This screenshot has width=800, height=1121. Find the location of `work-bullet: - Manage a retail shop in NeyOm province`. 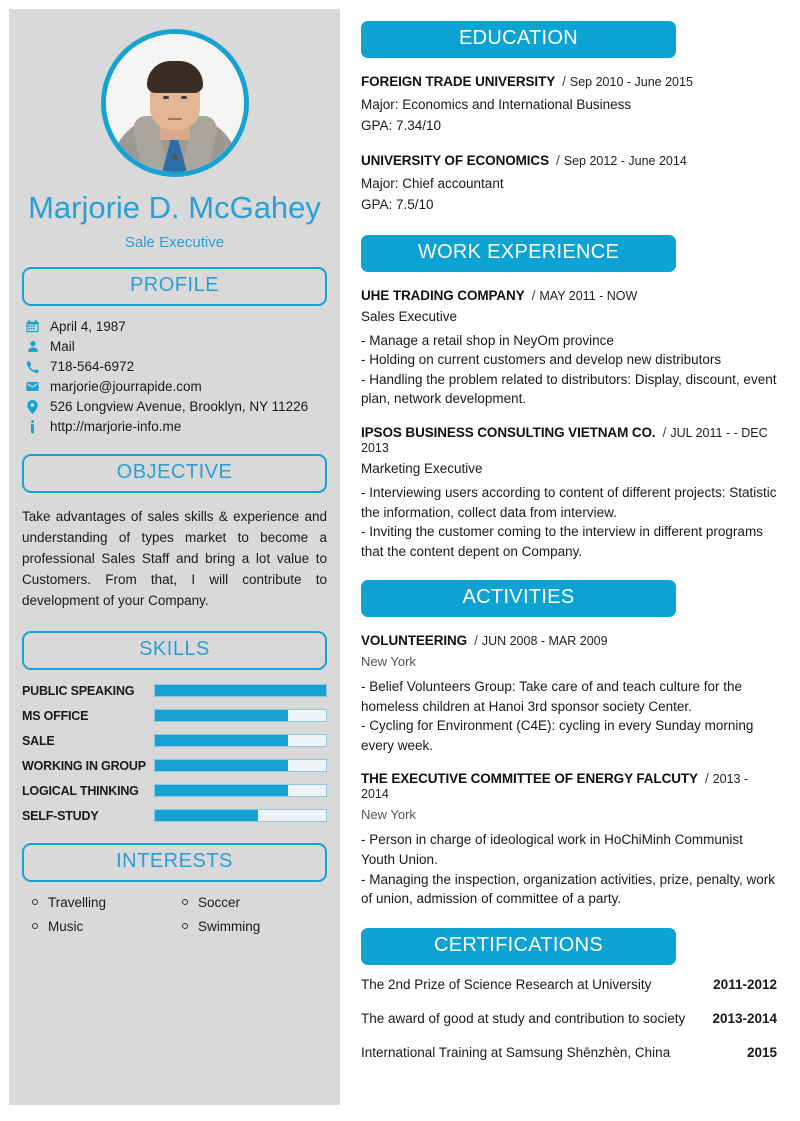

work-bullet: - Manage a retail shop in NeyOm province is located at coordinates (487, 340).